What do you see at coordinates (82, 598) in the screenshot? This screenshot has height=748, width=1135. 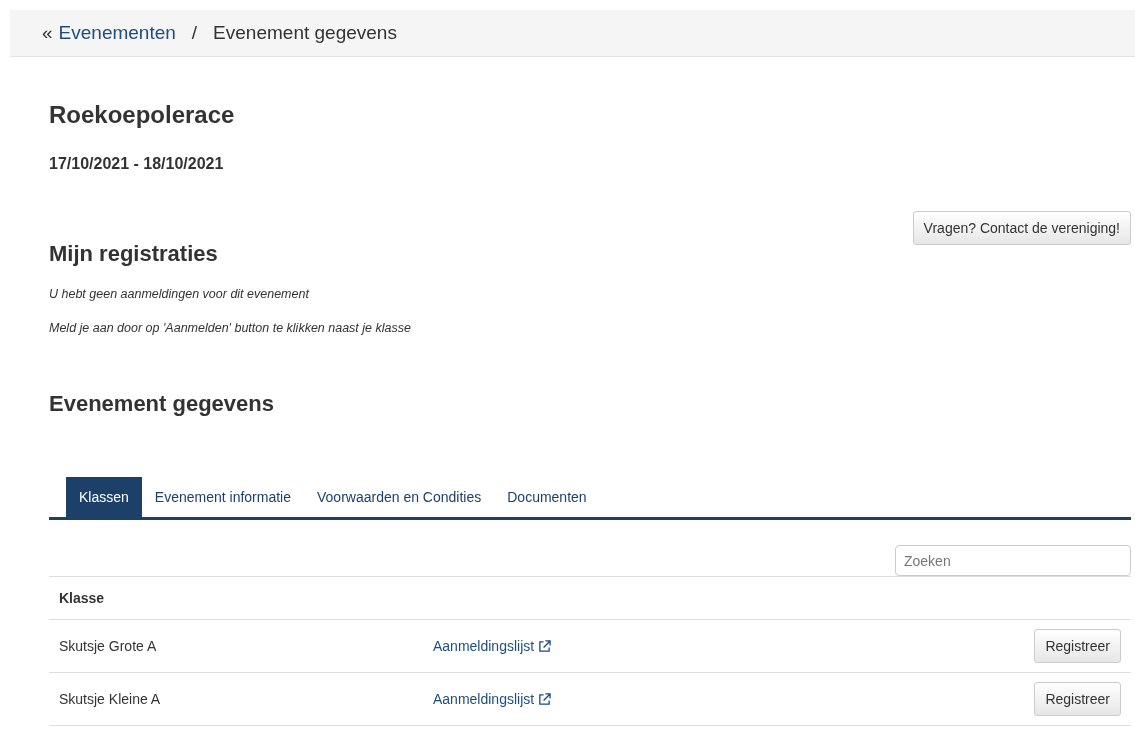 I see `column-header: Klasse` at bounding box center [82, 598].